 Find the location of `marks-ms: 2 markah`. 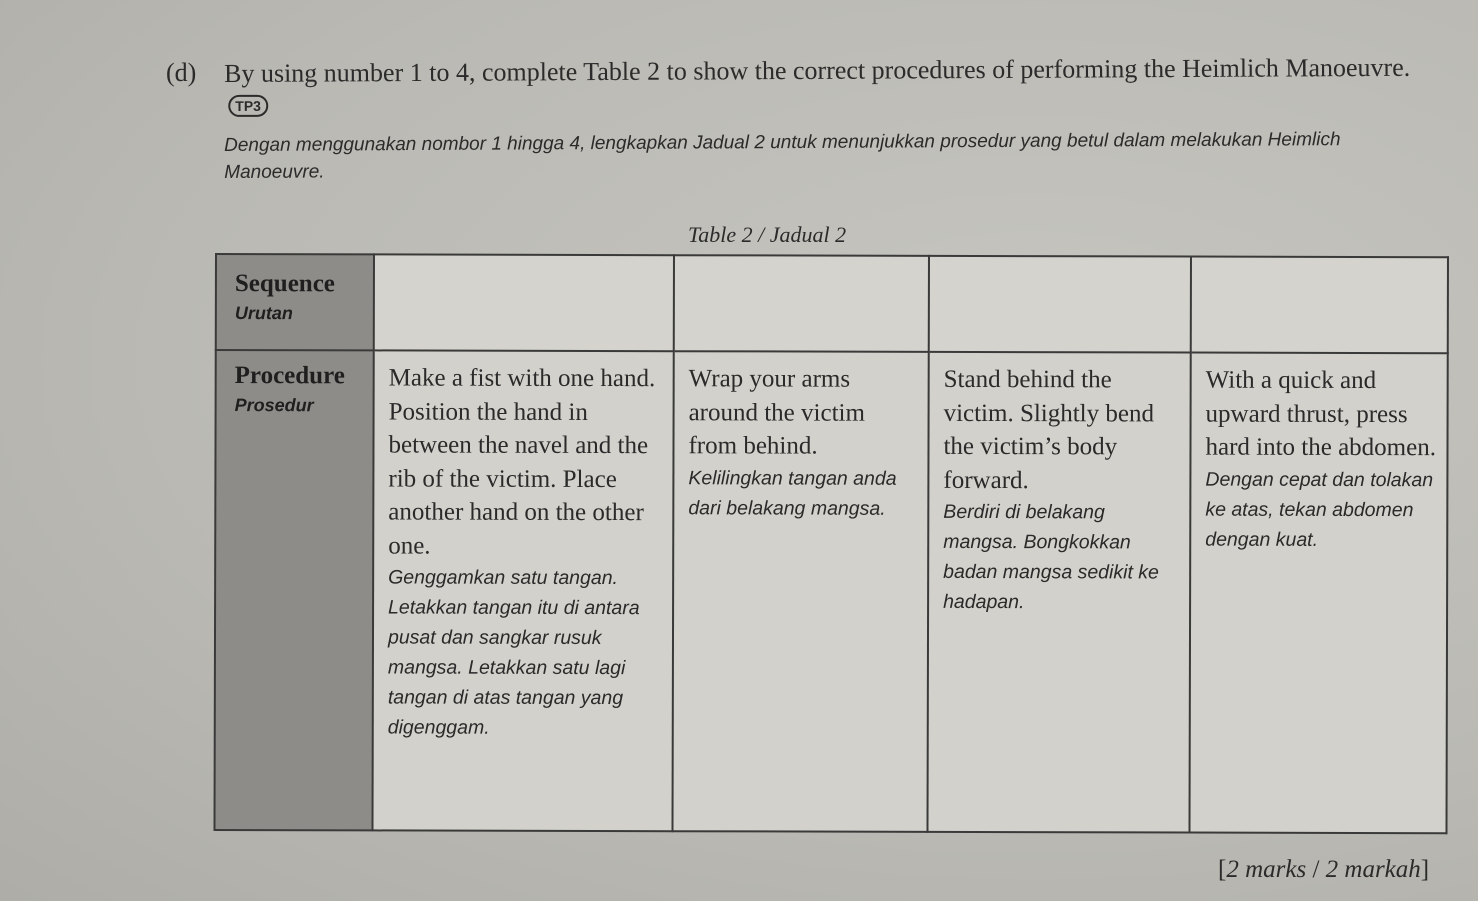

marks-ms: 2 markah is located at coordinates (1373, 869).